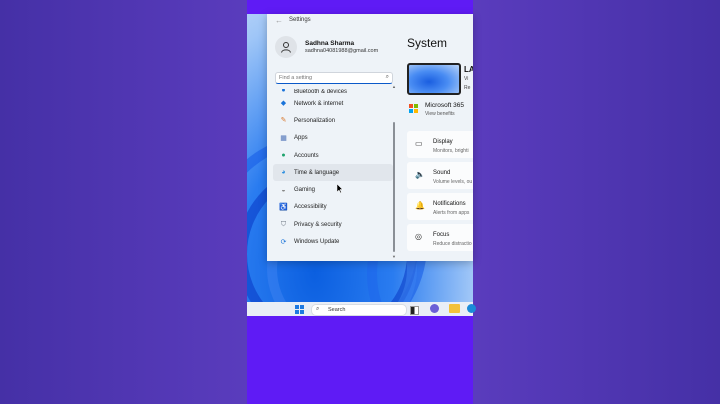  What do you see at coordinates (359, 310) in the screenshot?
I see `taskbar-search: ⌕ Search` at bounding box center [359, 310].